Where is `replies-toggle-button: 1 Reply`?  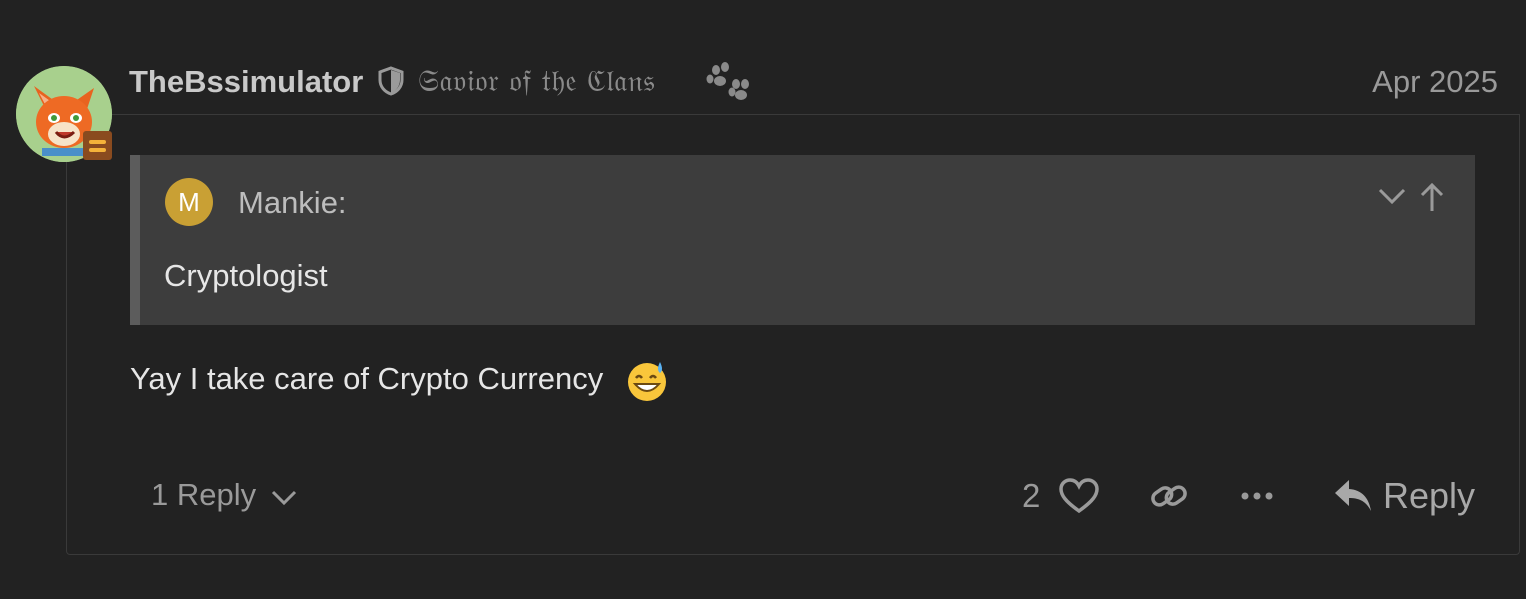
replies-toggle-button: 1 Reply is located at coordinates (224, 495).